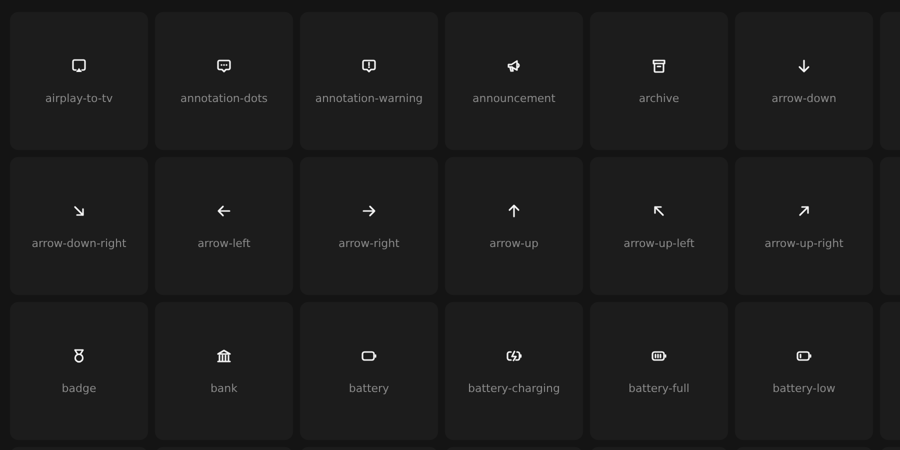  What do you see at coordinates (514, 210) in the screenshot?
I see `arrow-up-icon` at bounding box center [514, 210].